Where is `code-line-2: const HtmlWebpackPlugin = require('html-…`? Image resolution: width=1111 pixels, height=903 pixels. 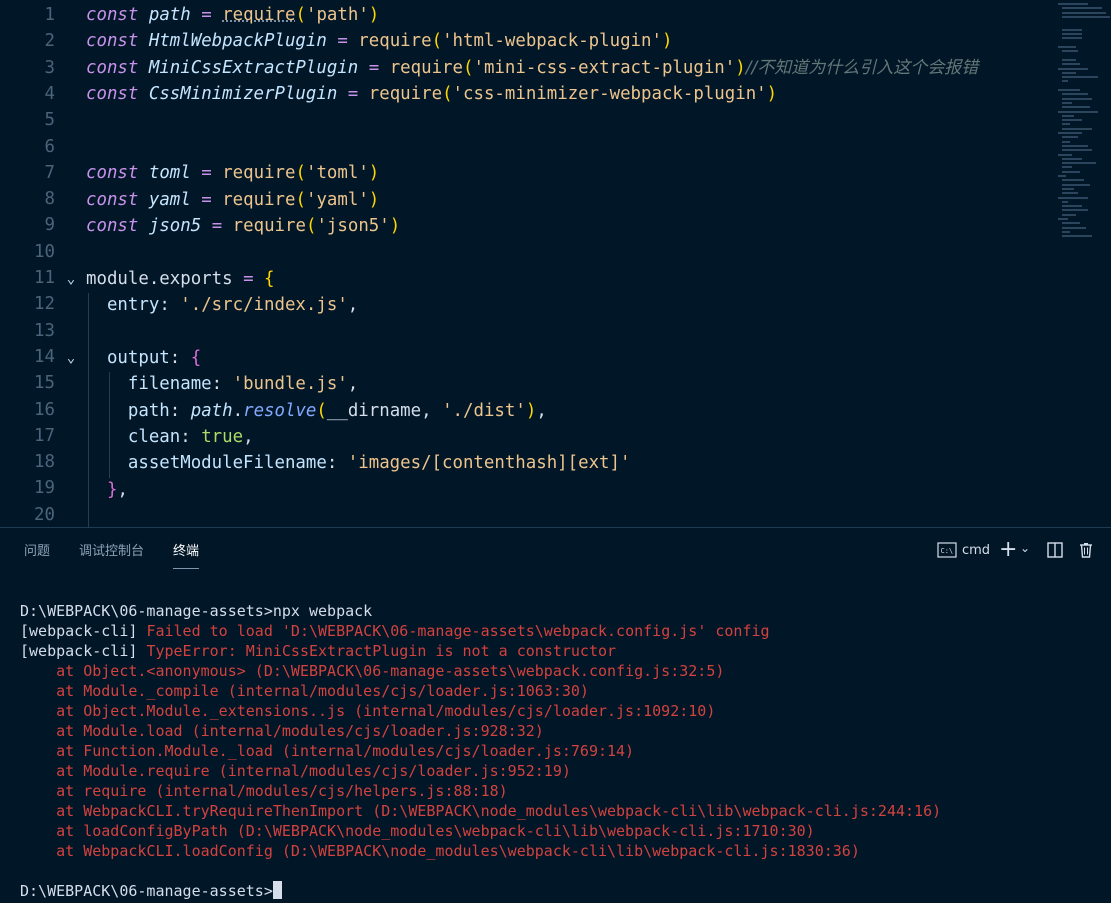
code-line-2: const HtmlWebpackPlugin = require('html-… is located at coordinates (527, 41).